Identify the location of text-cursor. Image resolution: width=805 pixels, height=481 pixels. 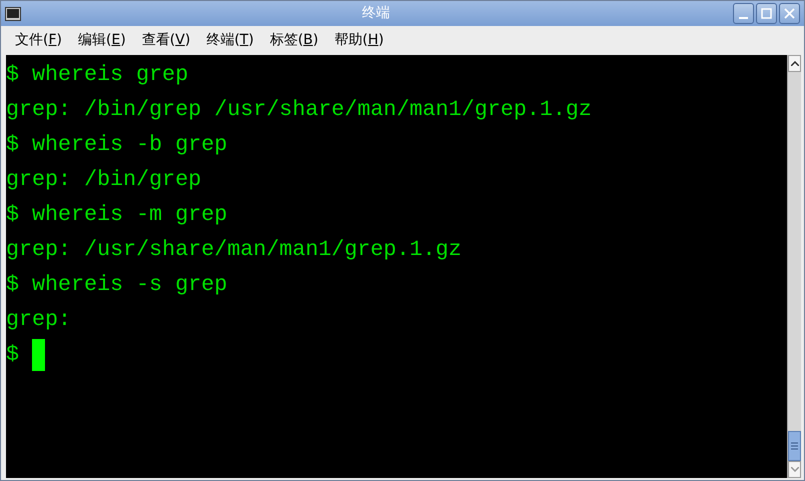
(39, 354).